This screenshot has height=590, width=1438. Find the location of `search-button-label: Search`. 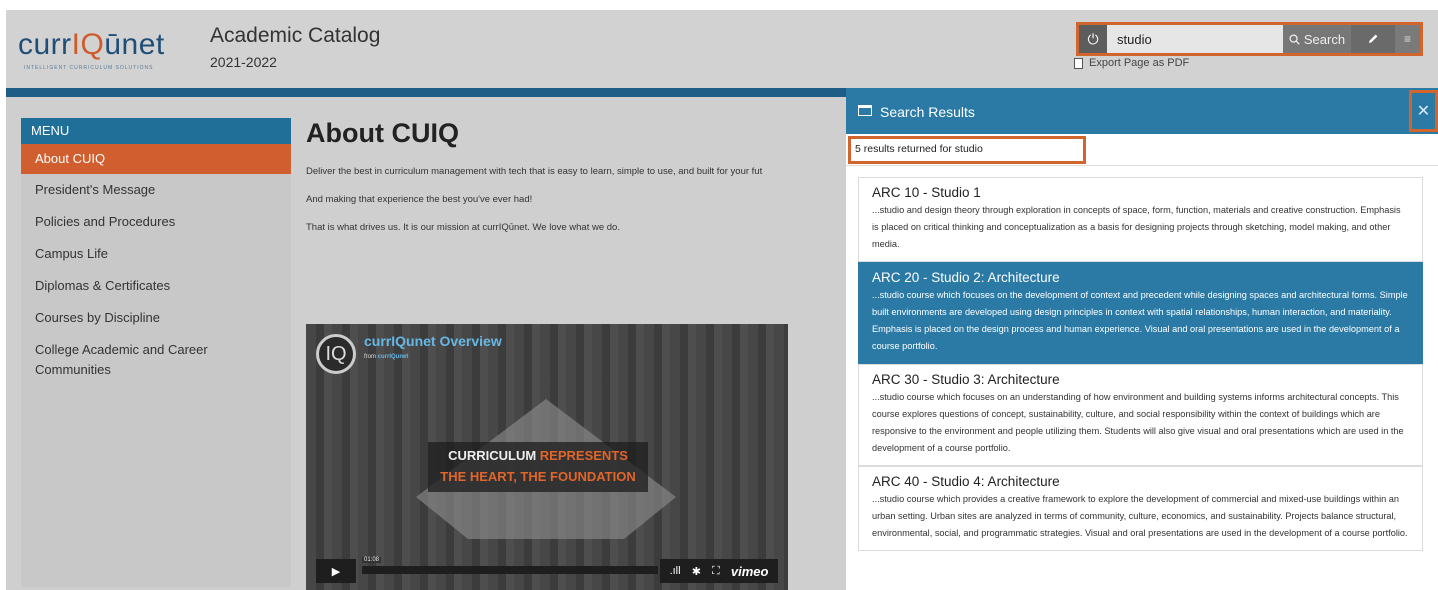

search-button-label: Search is located at coordinates (1324, 39).